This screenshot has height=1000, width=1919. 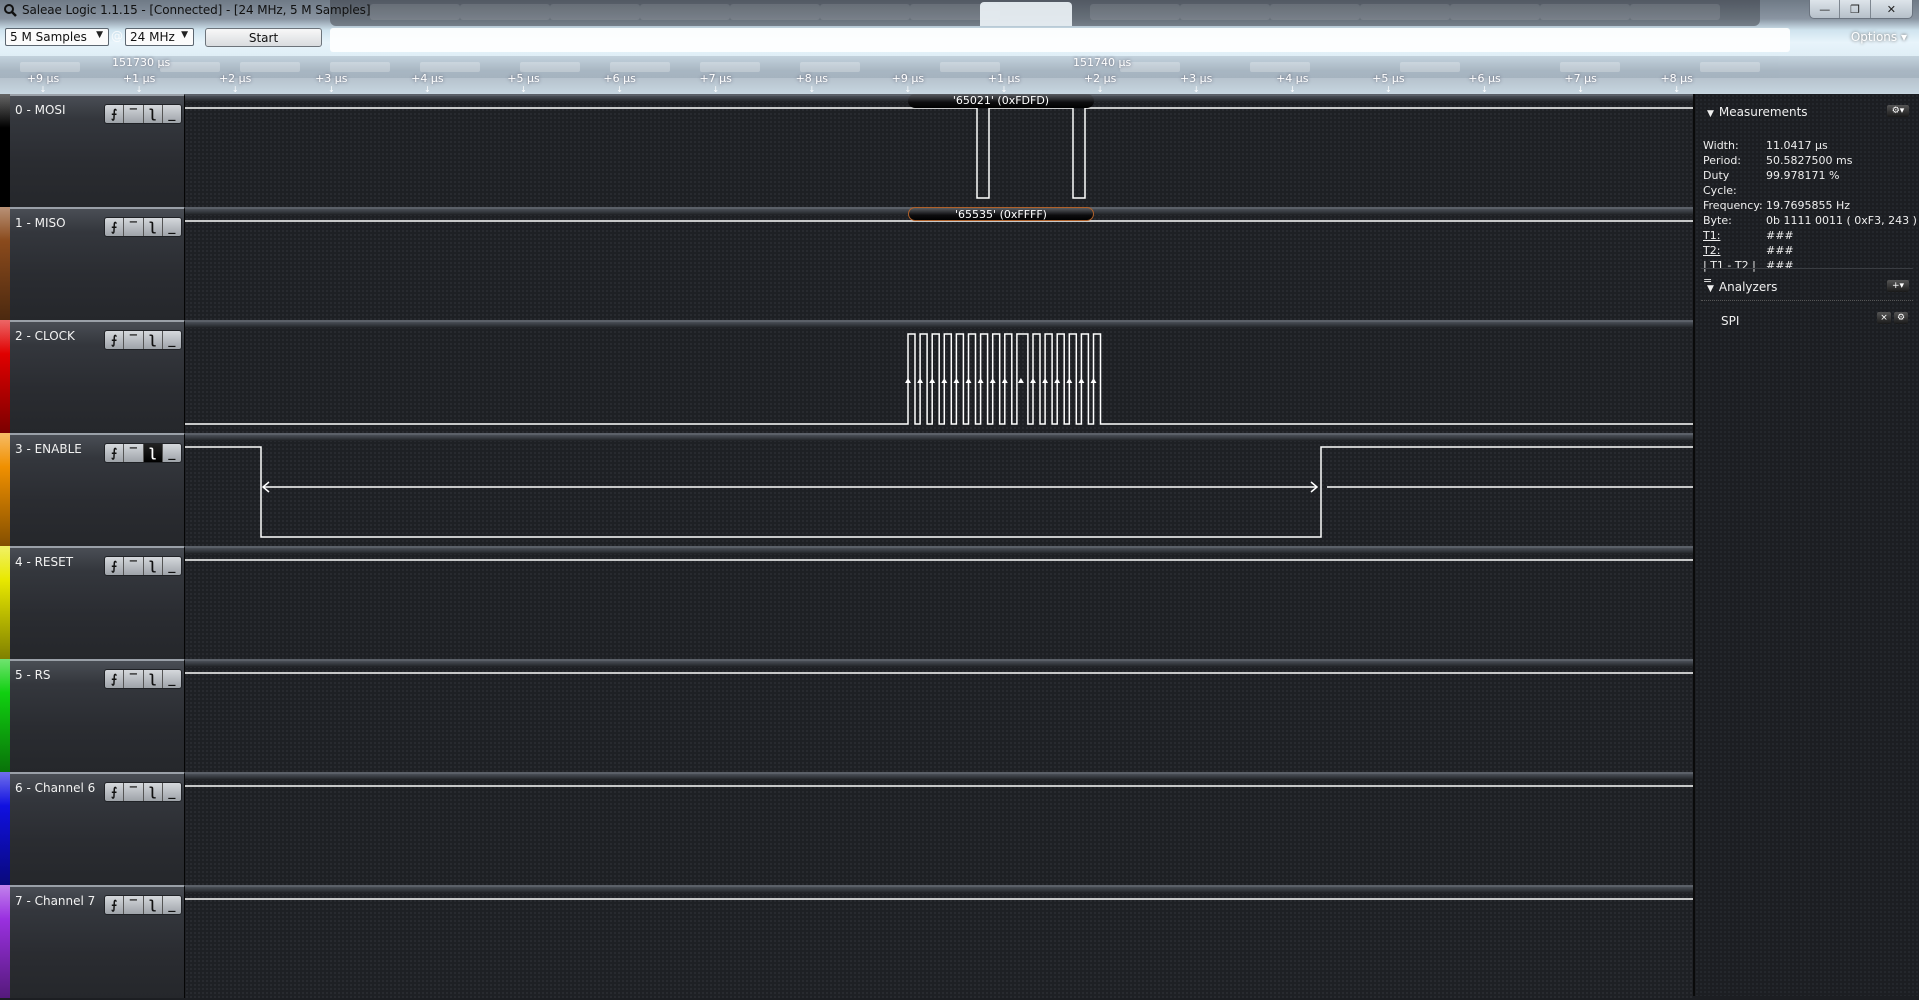 I want to click on measurement-row: Width: 11.0417 µs, so click(x=1810, y=145).